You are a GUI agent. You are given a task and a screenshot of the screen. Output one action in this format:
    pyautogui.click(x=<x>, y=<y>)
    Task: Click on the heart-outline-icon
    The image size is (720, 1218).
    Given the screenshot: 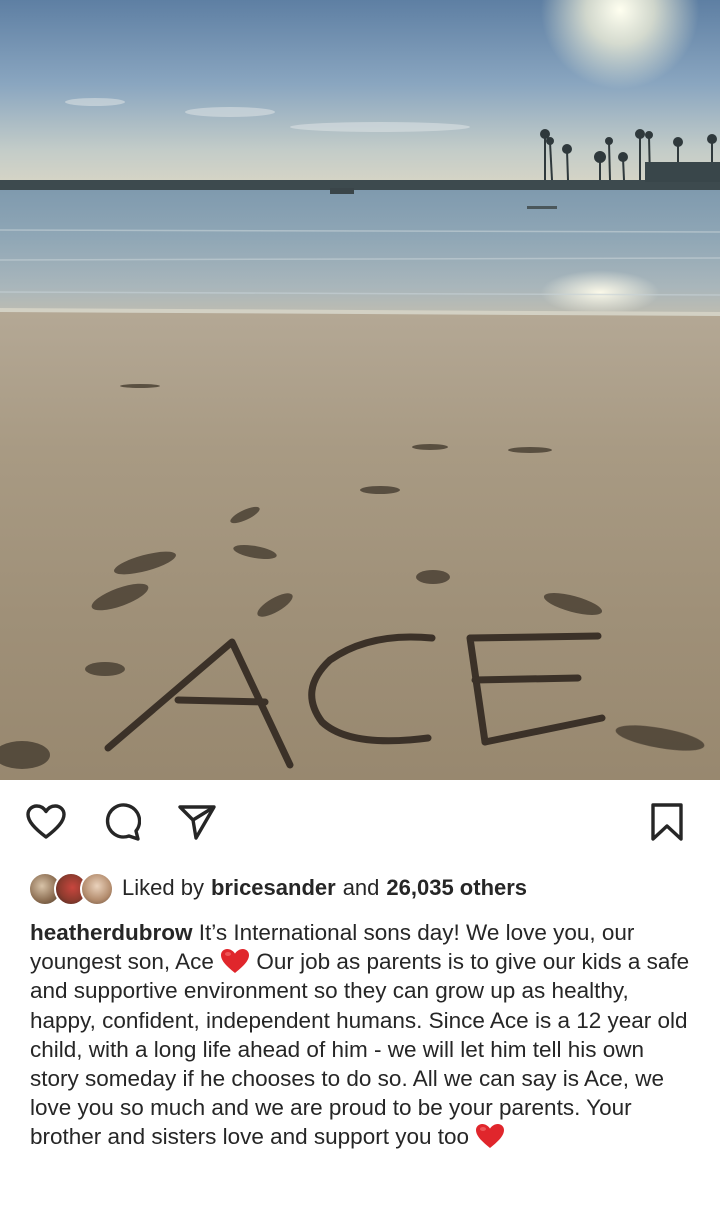 What is the action you would take?
    pyautogui.click(x=46, y=822)
    